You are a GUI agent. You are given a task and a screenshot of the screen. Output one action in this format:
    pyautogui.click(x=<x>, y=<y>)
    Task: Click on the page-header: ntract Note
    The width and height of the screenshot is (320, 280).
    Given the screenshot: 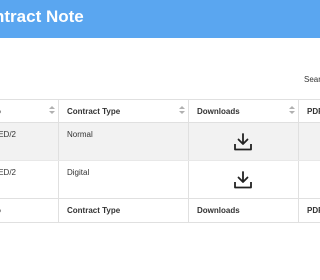 What is the action you would take?
    pyautogui.click(x=160, y=19)
    